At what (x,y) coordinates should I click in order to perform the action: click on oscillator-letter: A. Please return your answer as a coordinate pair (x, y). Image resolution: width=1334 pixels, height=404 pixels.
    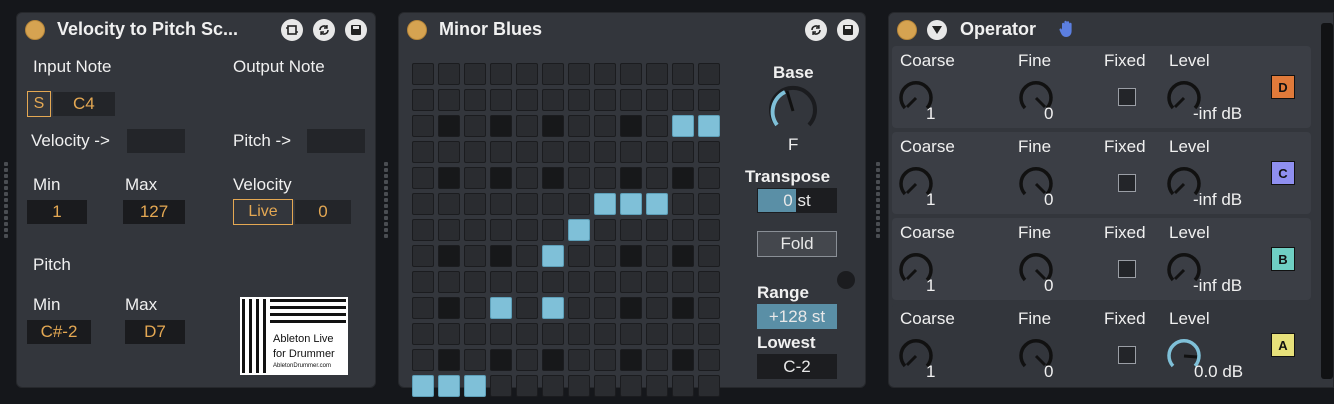
    Looking at the image, I should click on (1283, 345).